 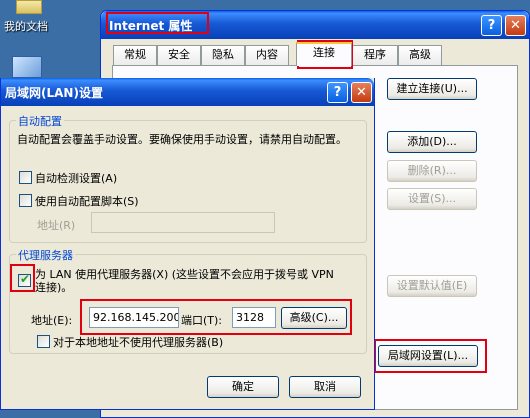 I want to click on internet-options-title: Internet 属性, so click(x=151, y=26).